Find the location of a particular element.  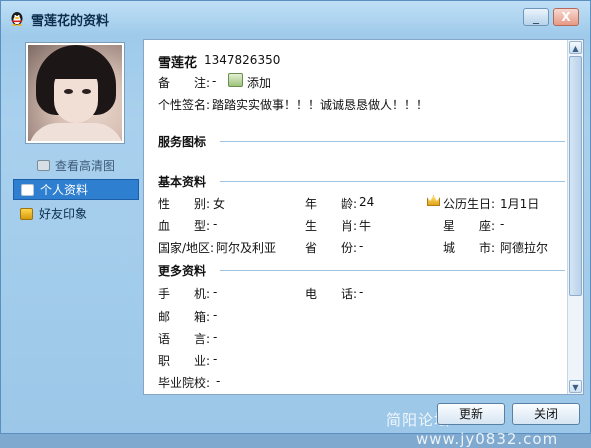

city-label: 城 市: is located at coordinates (469, 248).